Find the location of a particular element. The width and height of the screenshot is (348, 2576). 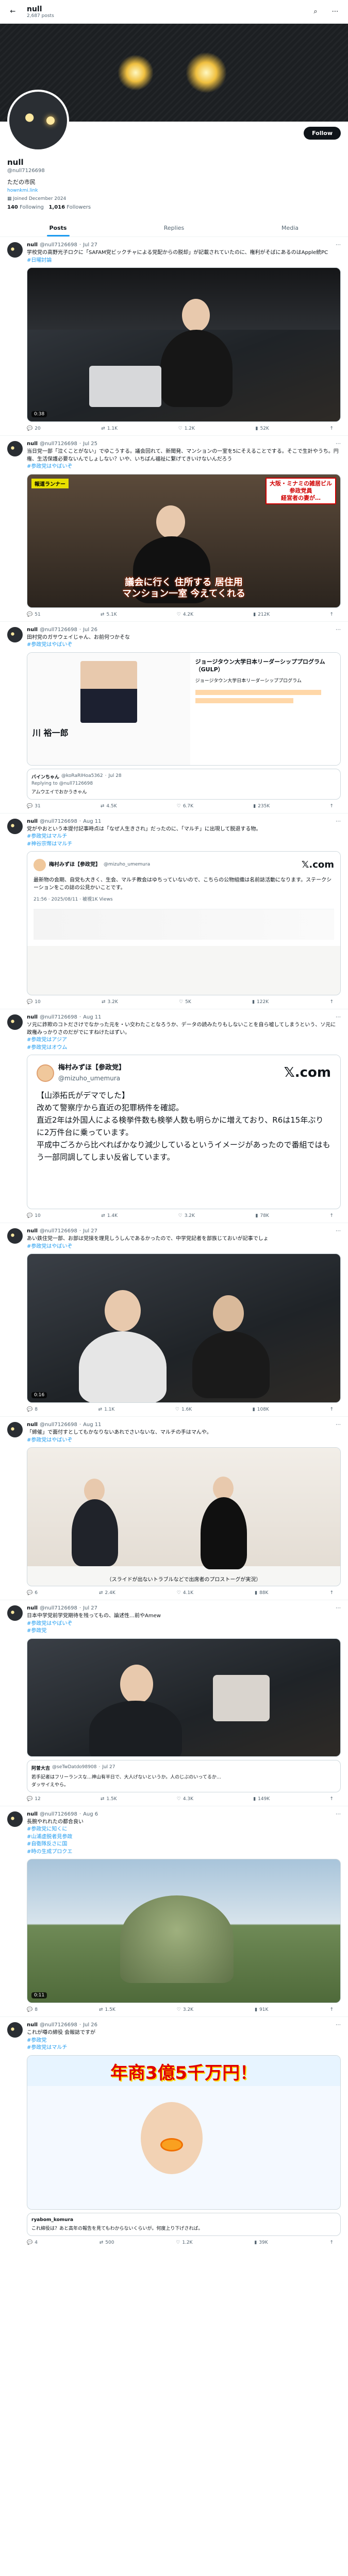

like-action: ♡ 4.2K is located at coordinates (185, 614).